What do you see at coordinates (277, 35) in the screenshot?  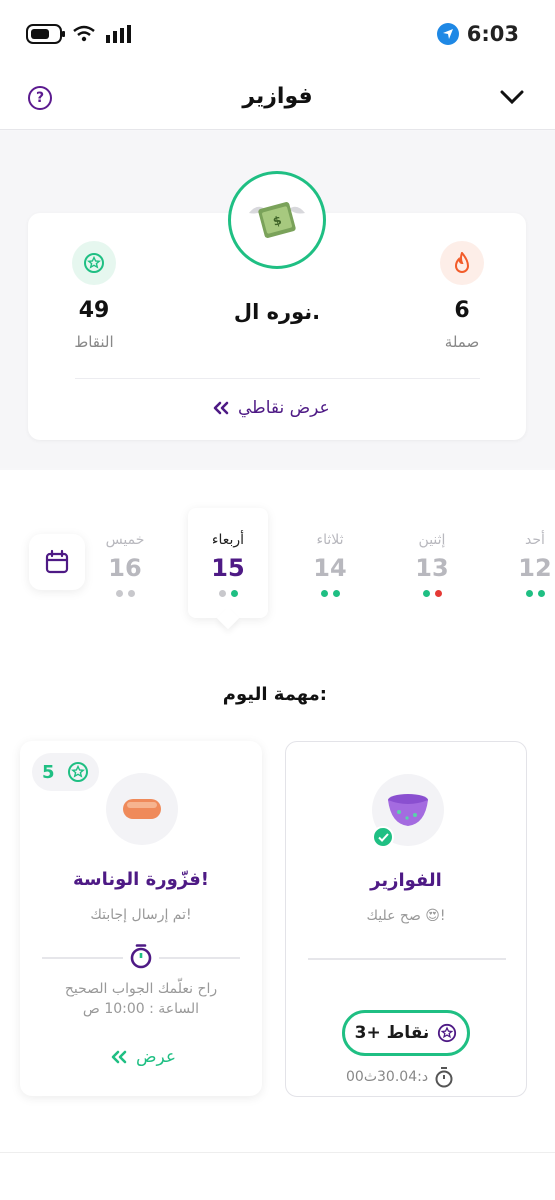 I see `status-bar: 6:03` at bounding box center [277, 35].